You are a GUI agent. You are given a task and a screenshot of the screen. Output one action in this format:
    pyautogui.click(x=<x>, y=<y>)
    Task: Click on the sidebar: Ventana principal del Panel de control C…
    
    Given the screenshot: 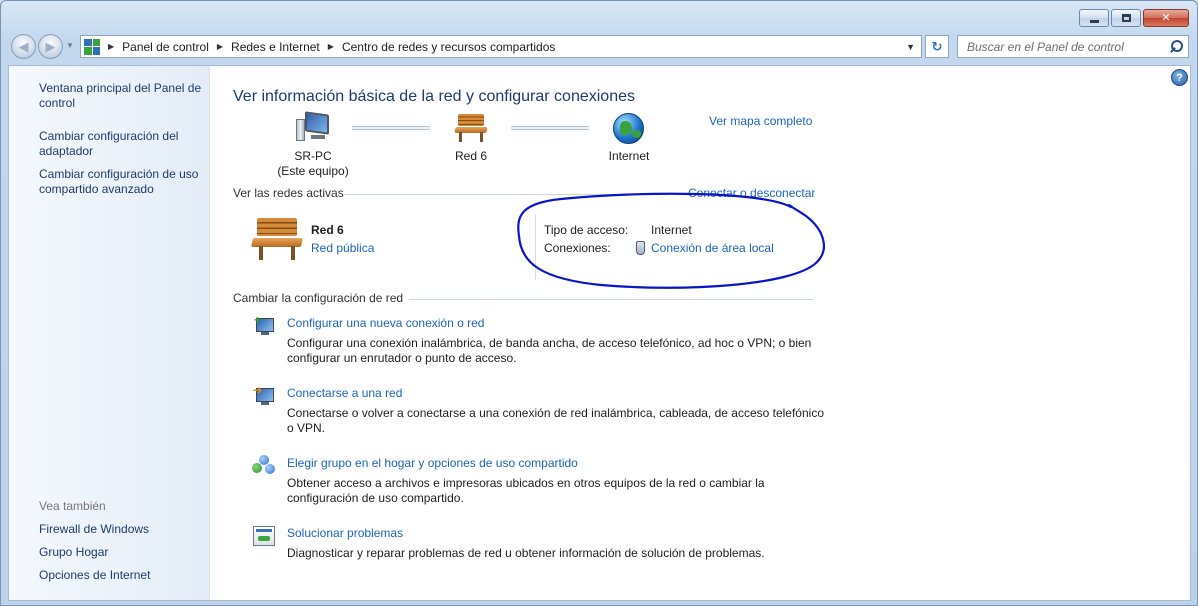 What is the action you would take?
    pyautogui.click(x=109, y=333)
    